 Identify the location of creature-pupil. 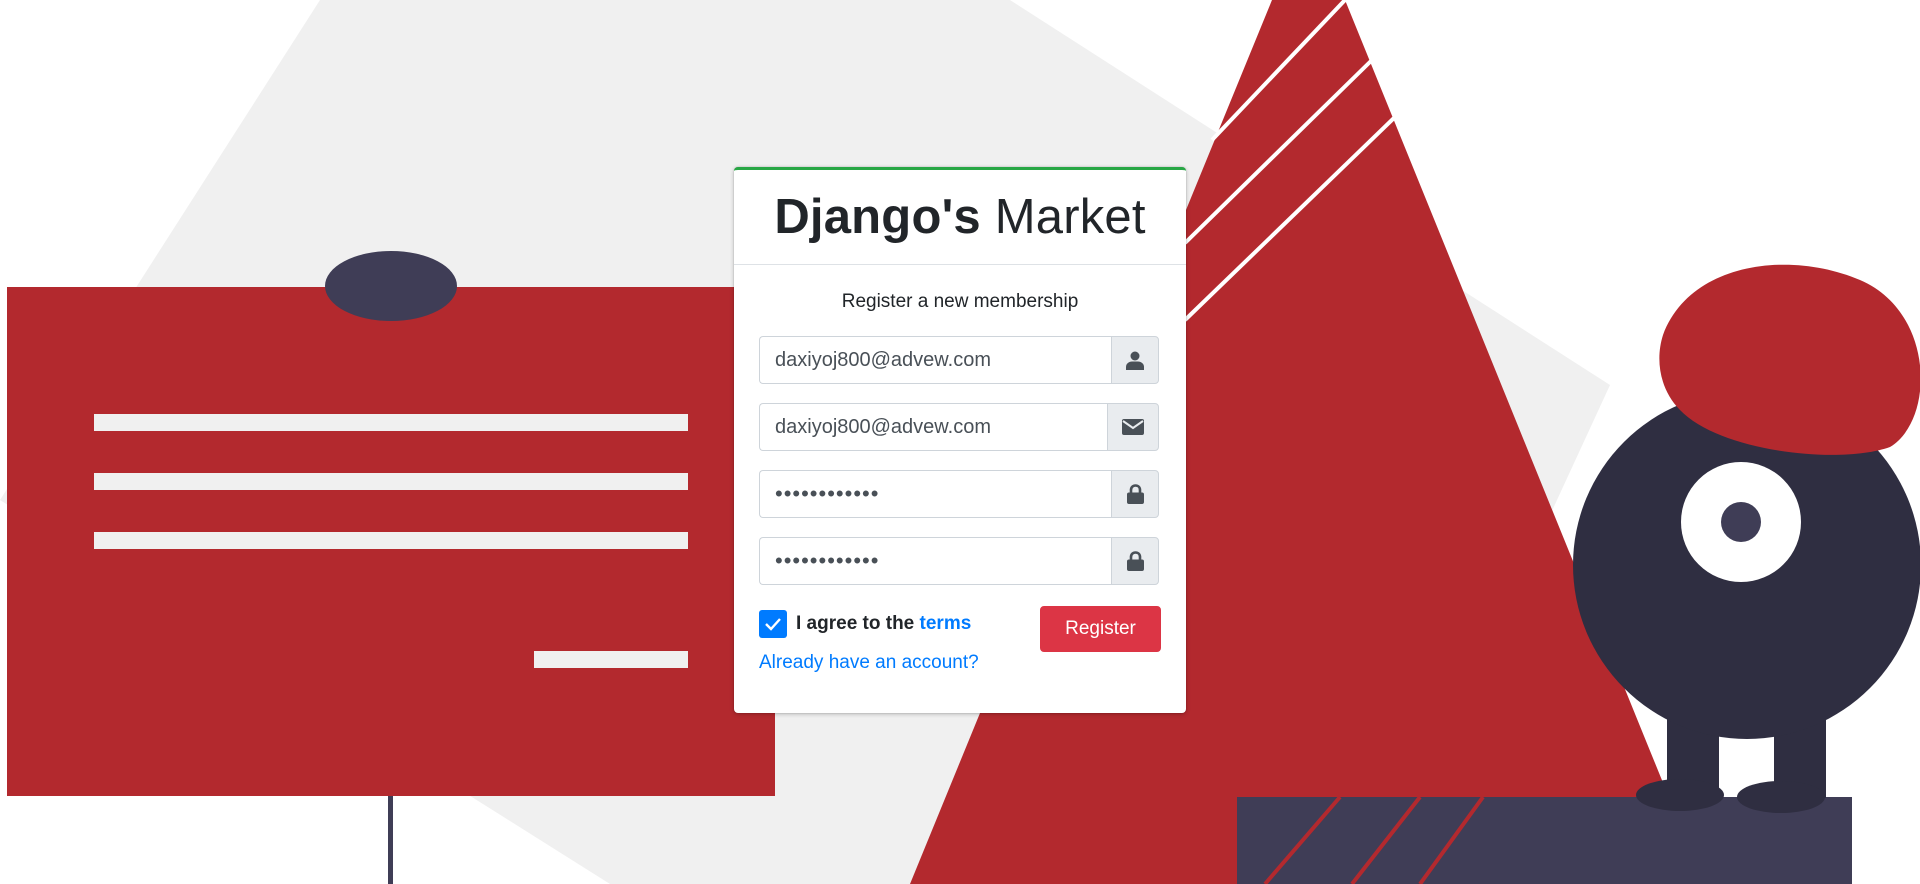
(1741, 522).